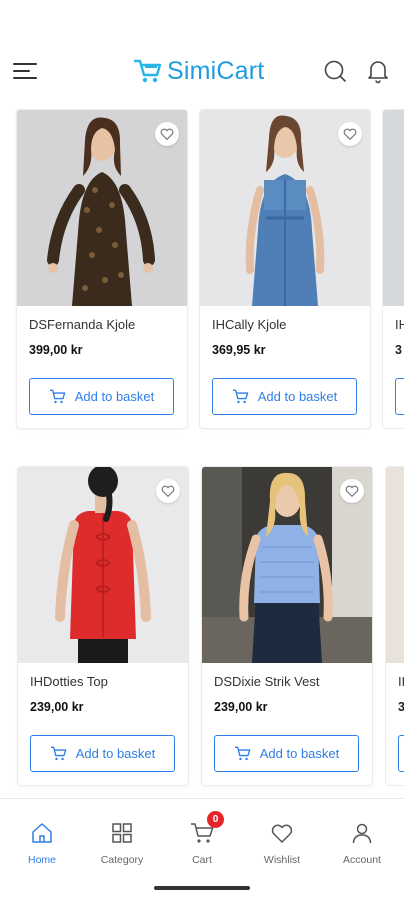 Image resolution: width=404 pixels, height=900 pixels. I want to click on product-price: 399,00 kr, so click(56, 350).